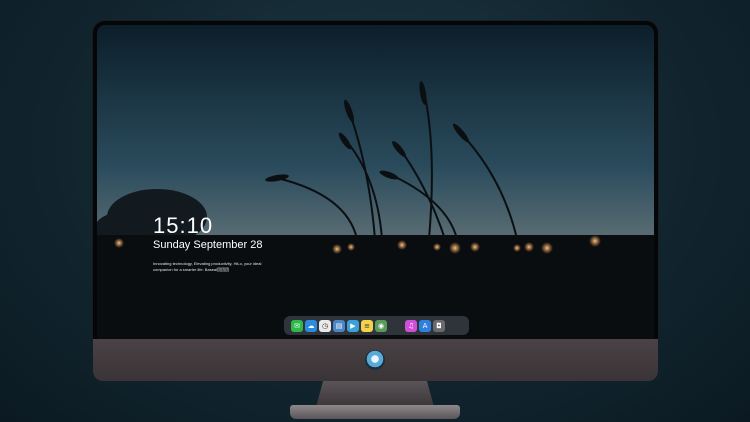 This screenshot has height=422, width=750. I want to click on display-chin, so click(375, 360).